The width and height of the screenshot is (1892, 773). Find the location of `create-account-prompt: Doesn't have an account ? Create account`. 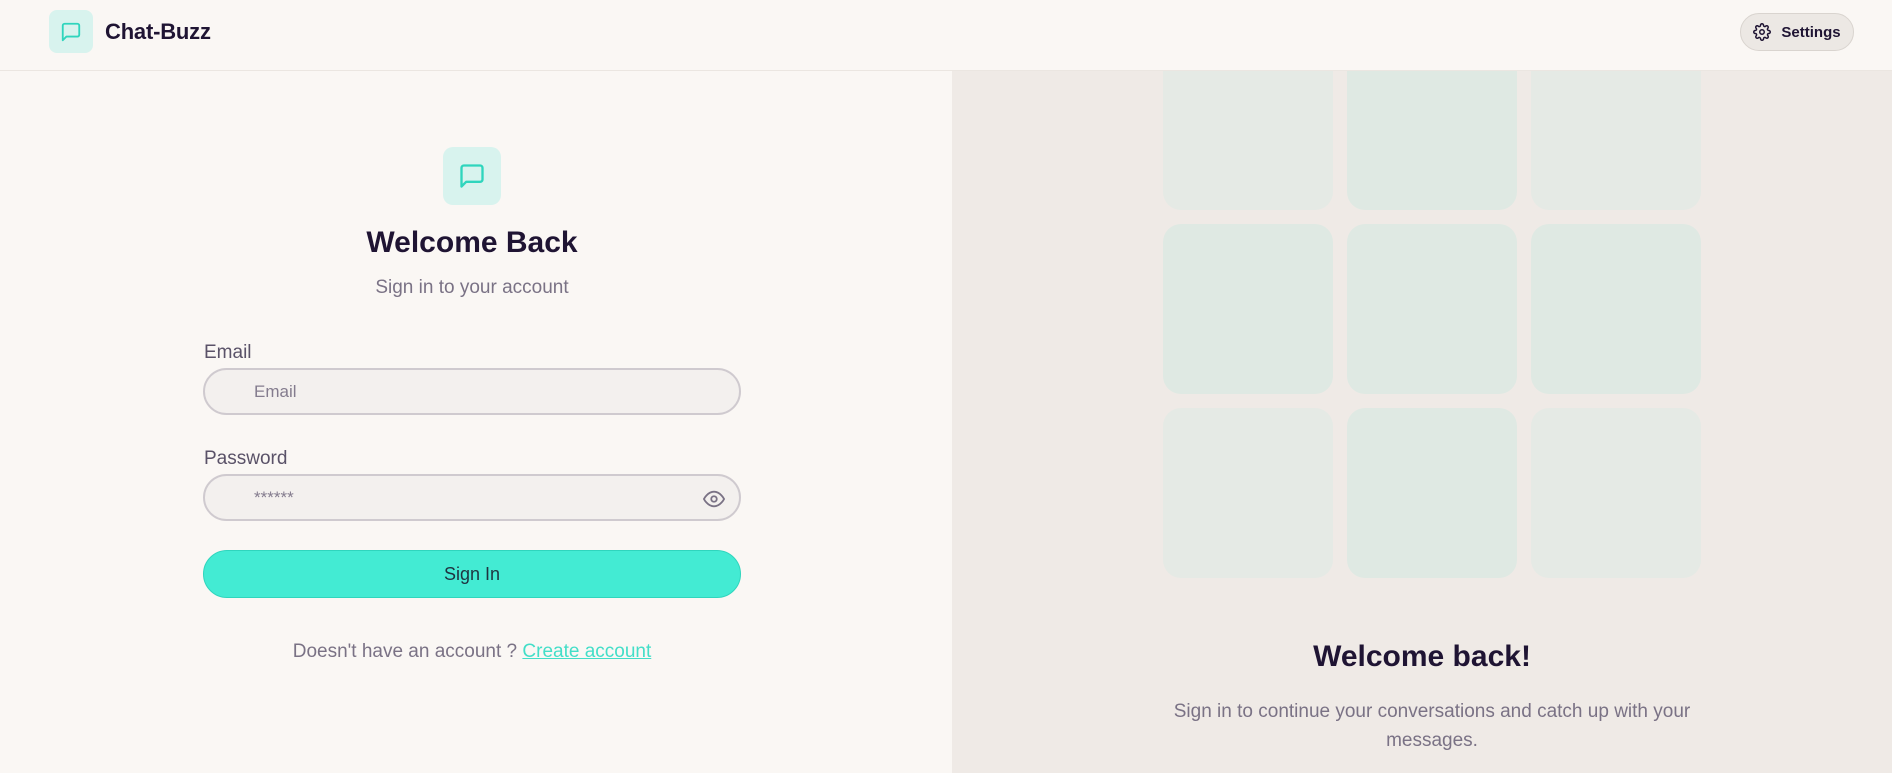

create-account-prompt: Doesn't have an account ? Create account is located at coordinates (472, 652).